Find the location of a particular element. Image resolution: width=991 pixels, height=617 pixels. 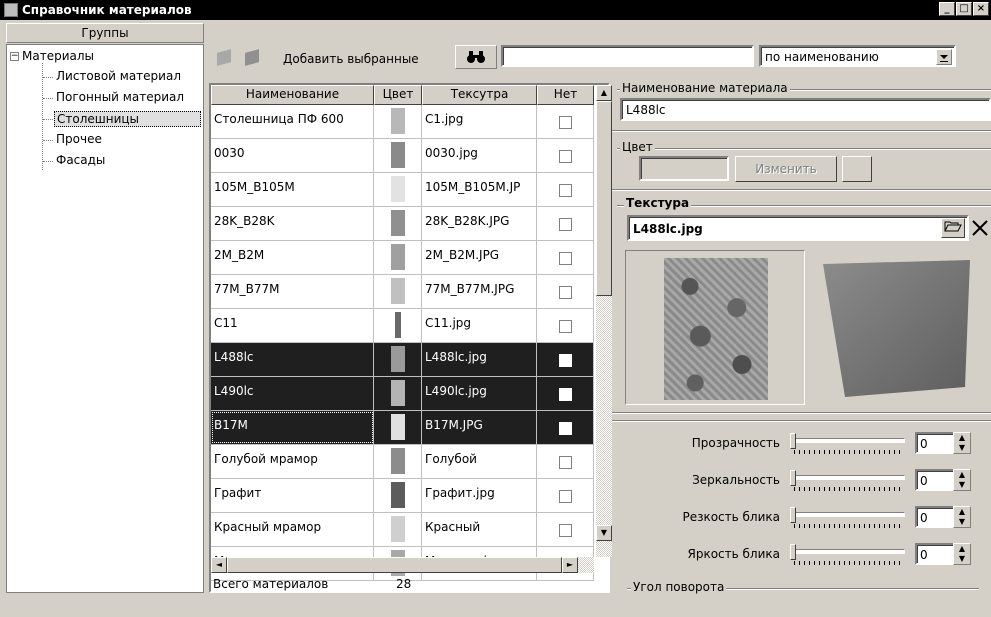

find-button is located at coordinates (476, 57).